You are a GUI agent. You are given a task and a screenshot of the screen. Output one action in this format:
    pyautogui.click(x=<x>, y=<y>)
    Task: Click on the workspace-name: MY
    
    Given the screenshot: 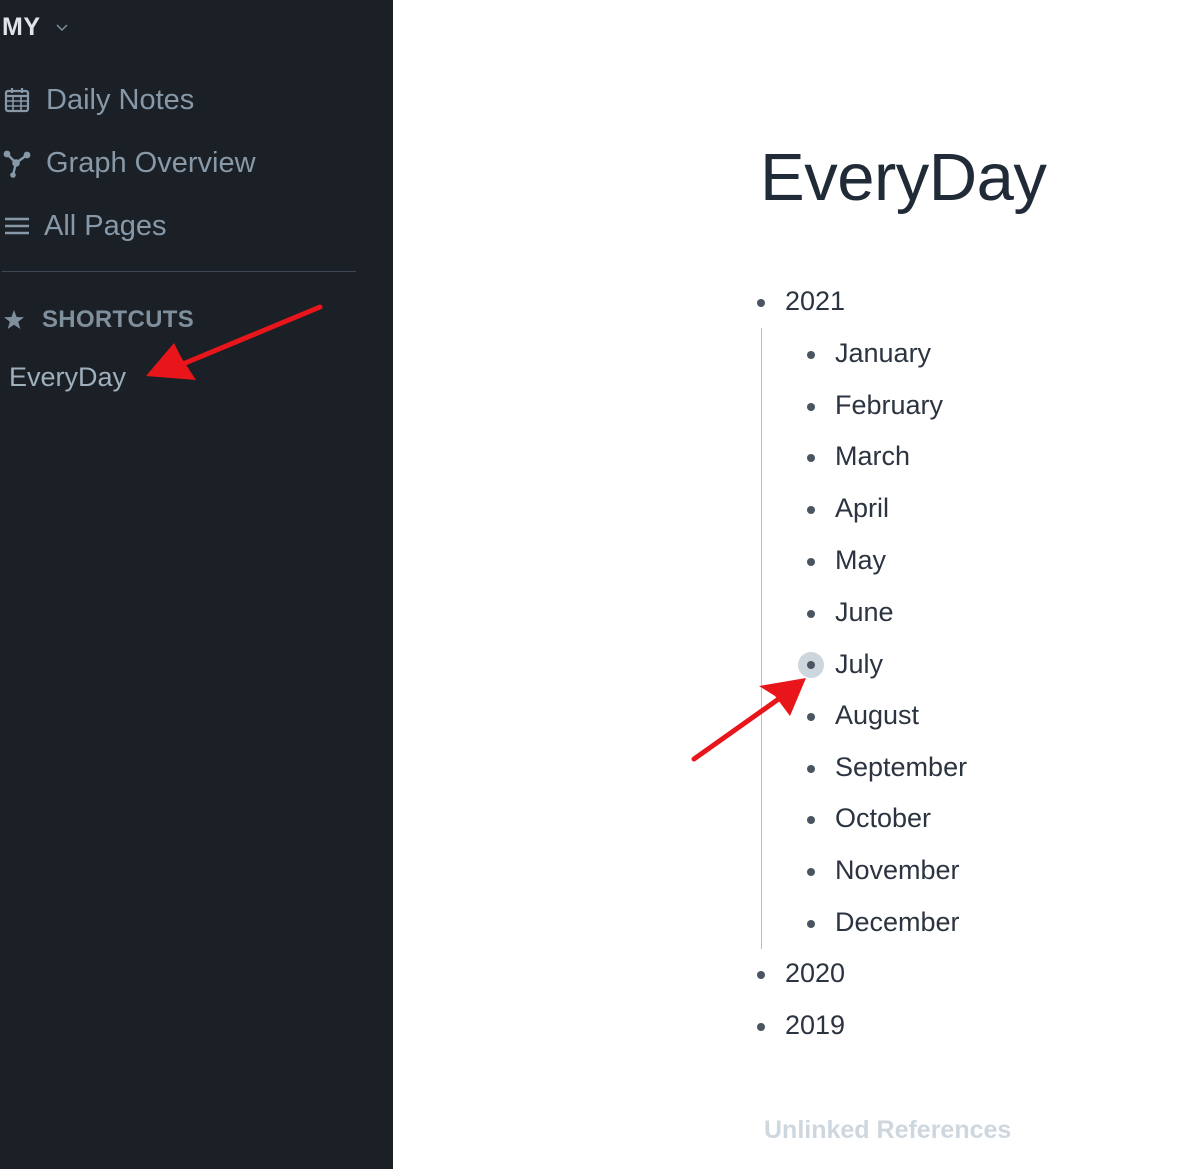 What is the action you would take?
    pyautogui.click(x=21, y=26)
    